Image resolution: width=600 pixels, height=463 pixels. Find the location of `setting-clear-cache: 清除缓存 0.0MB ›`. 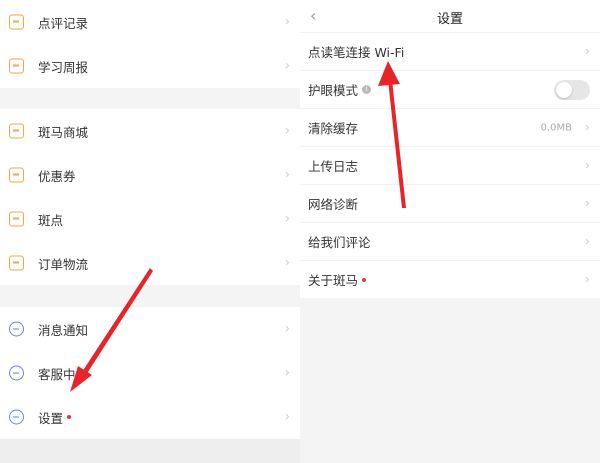

setting-clear-cache: 清除缓存 0.0MB › is located at coordinates (450, 128).